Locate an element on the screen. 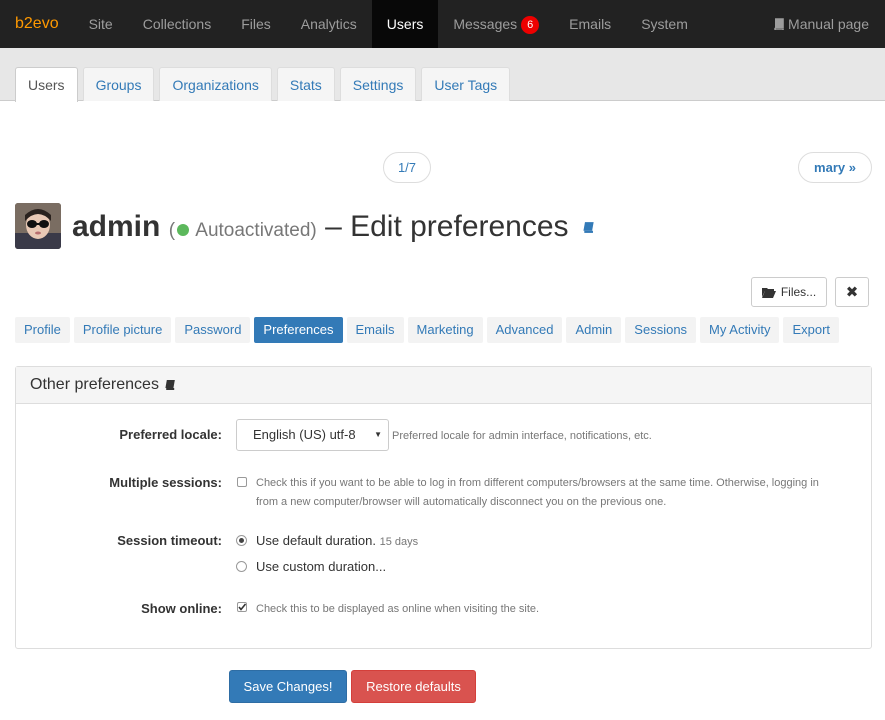 Image resolution: width=885 pixels, height=720 pixels. nav-emails: Emails is located at coordinates (590, 24).